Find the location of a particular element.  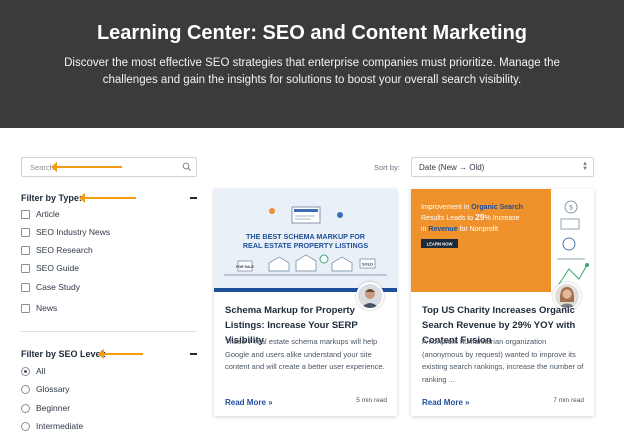

svg-text: Improvement in Organic Search is located at coordinates (472, 207).